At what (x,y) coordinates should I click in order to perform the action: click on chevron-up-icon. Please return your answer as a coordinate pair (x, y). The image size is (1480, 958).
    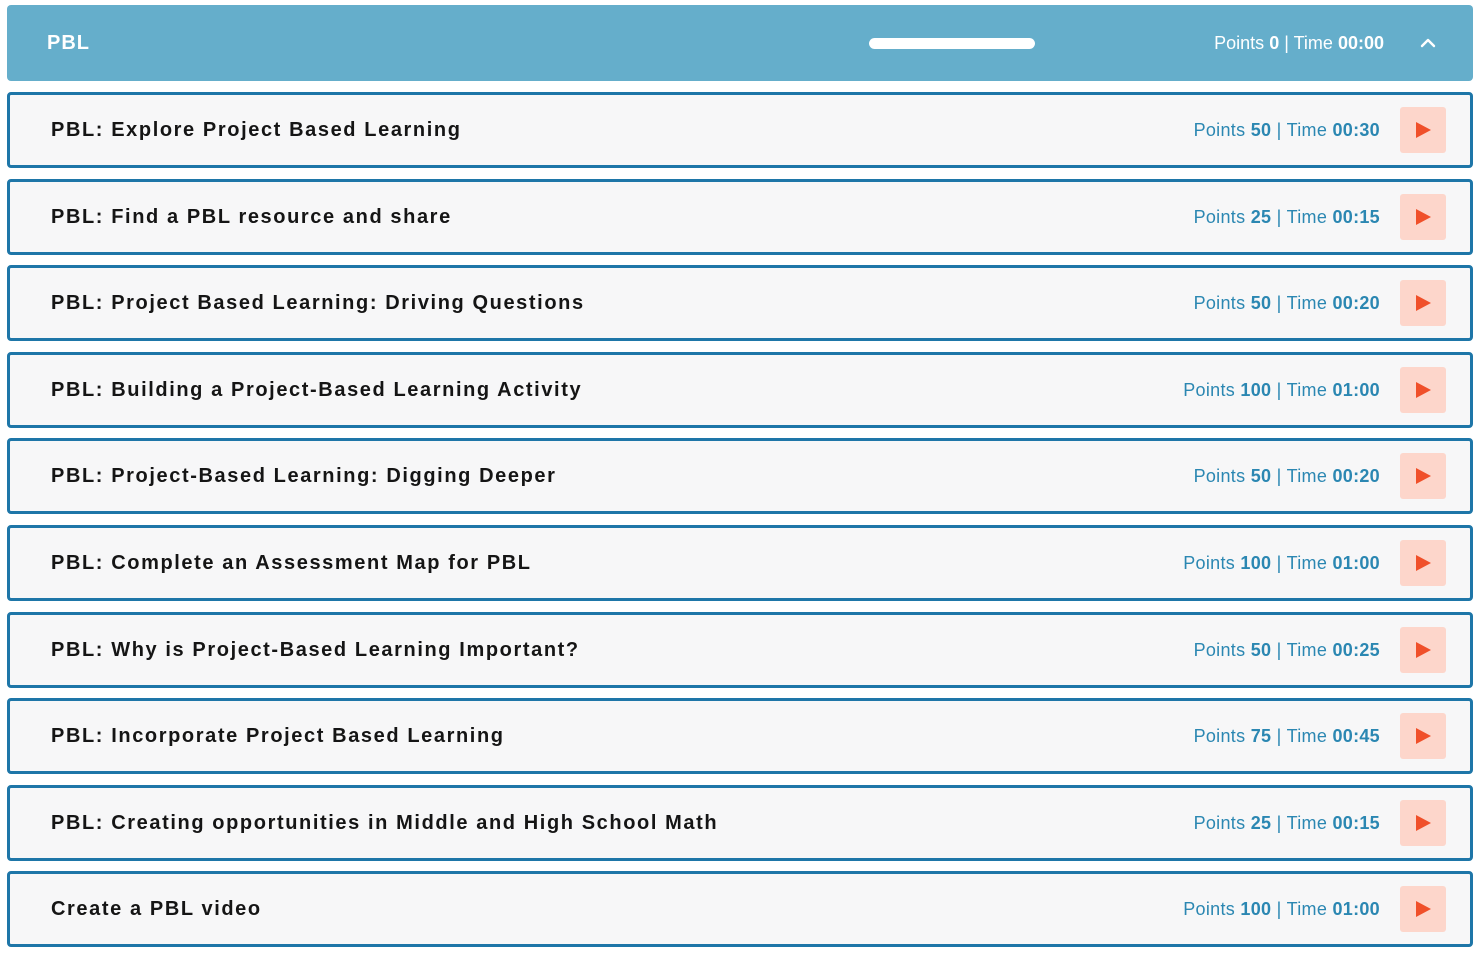
    Looking at the image, I should click on (1428, 43).